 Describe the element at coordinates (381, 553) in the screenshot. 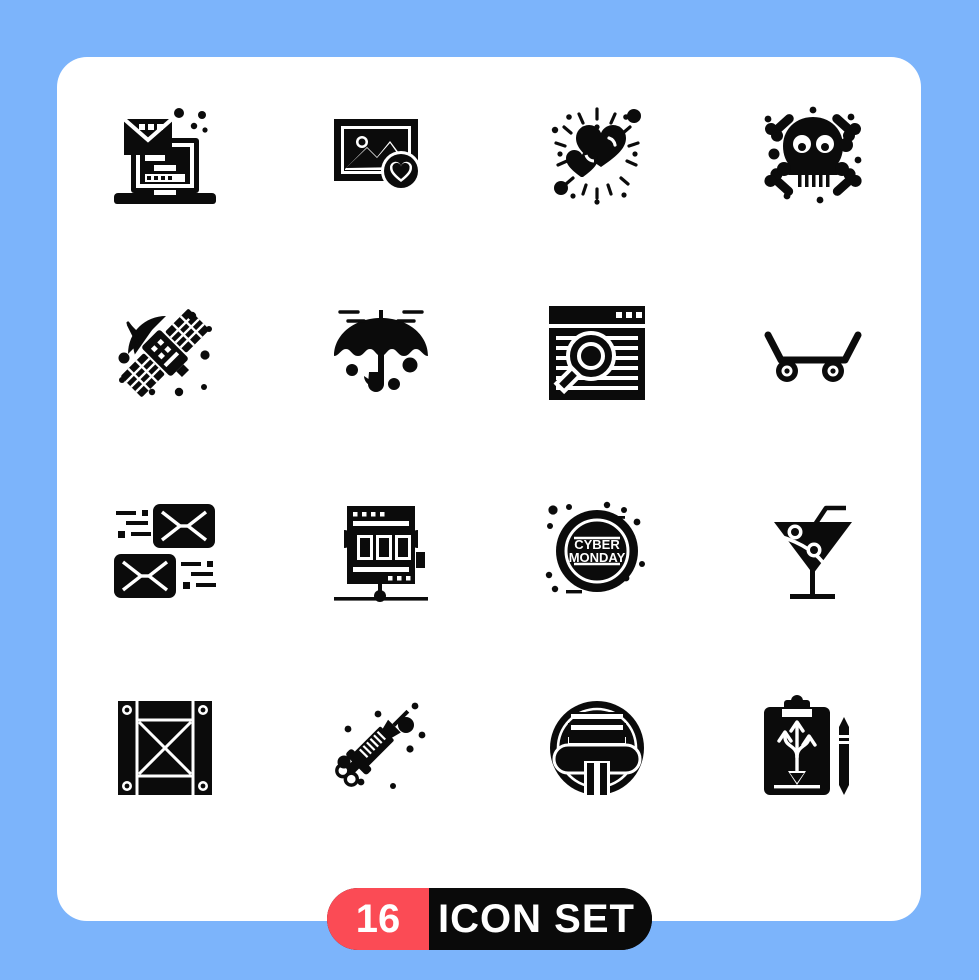

I see `server-display-icon` at that location.